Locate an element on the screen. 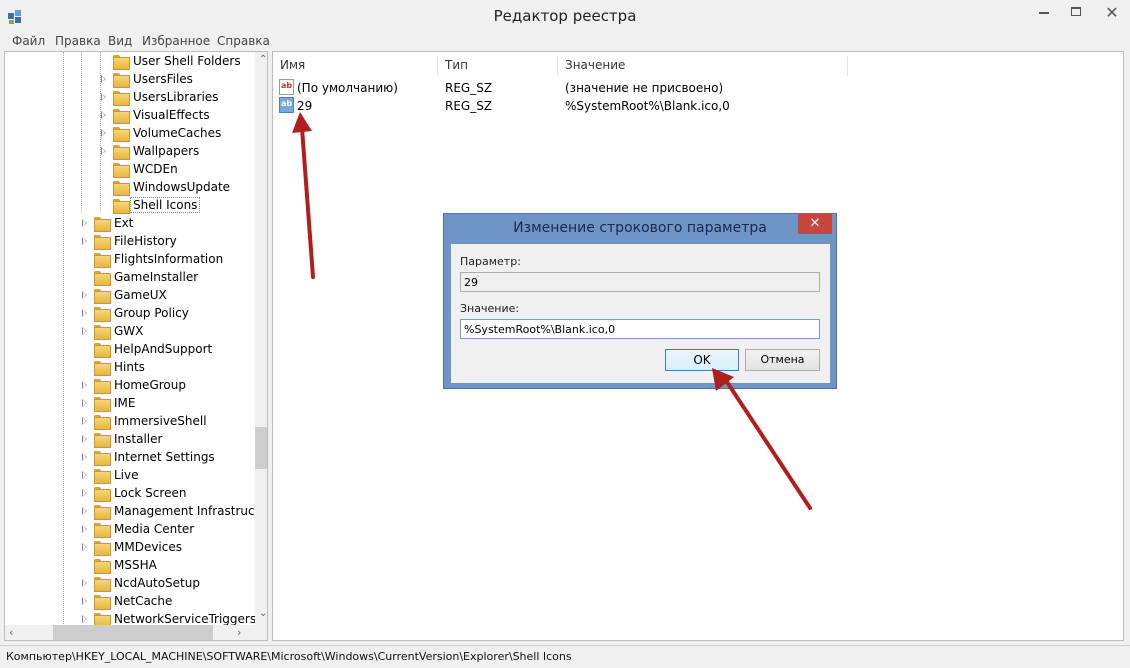  tree-item: IME is located at coordinates (129, 404).